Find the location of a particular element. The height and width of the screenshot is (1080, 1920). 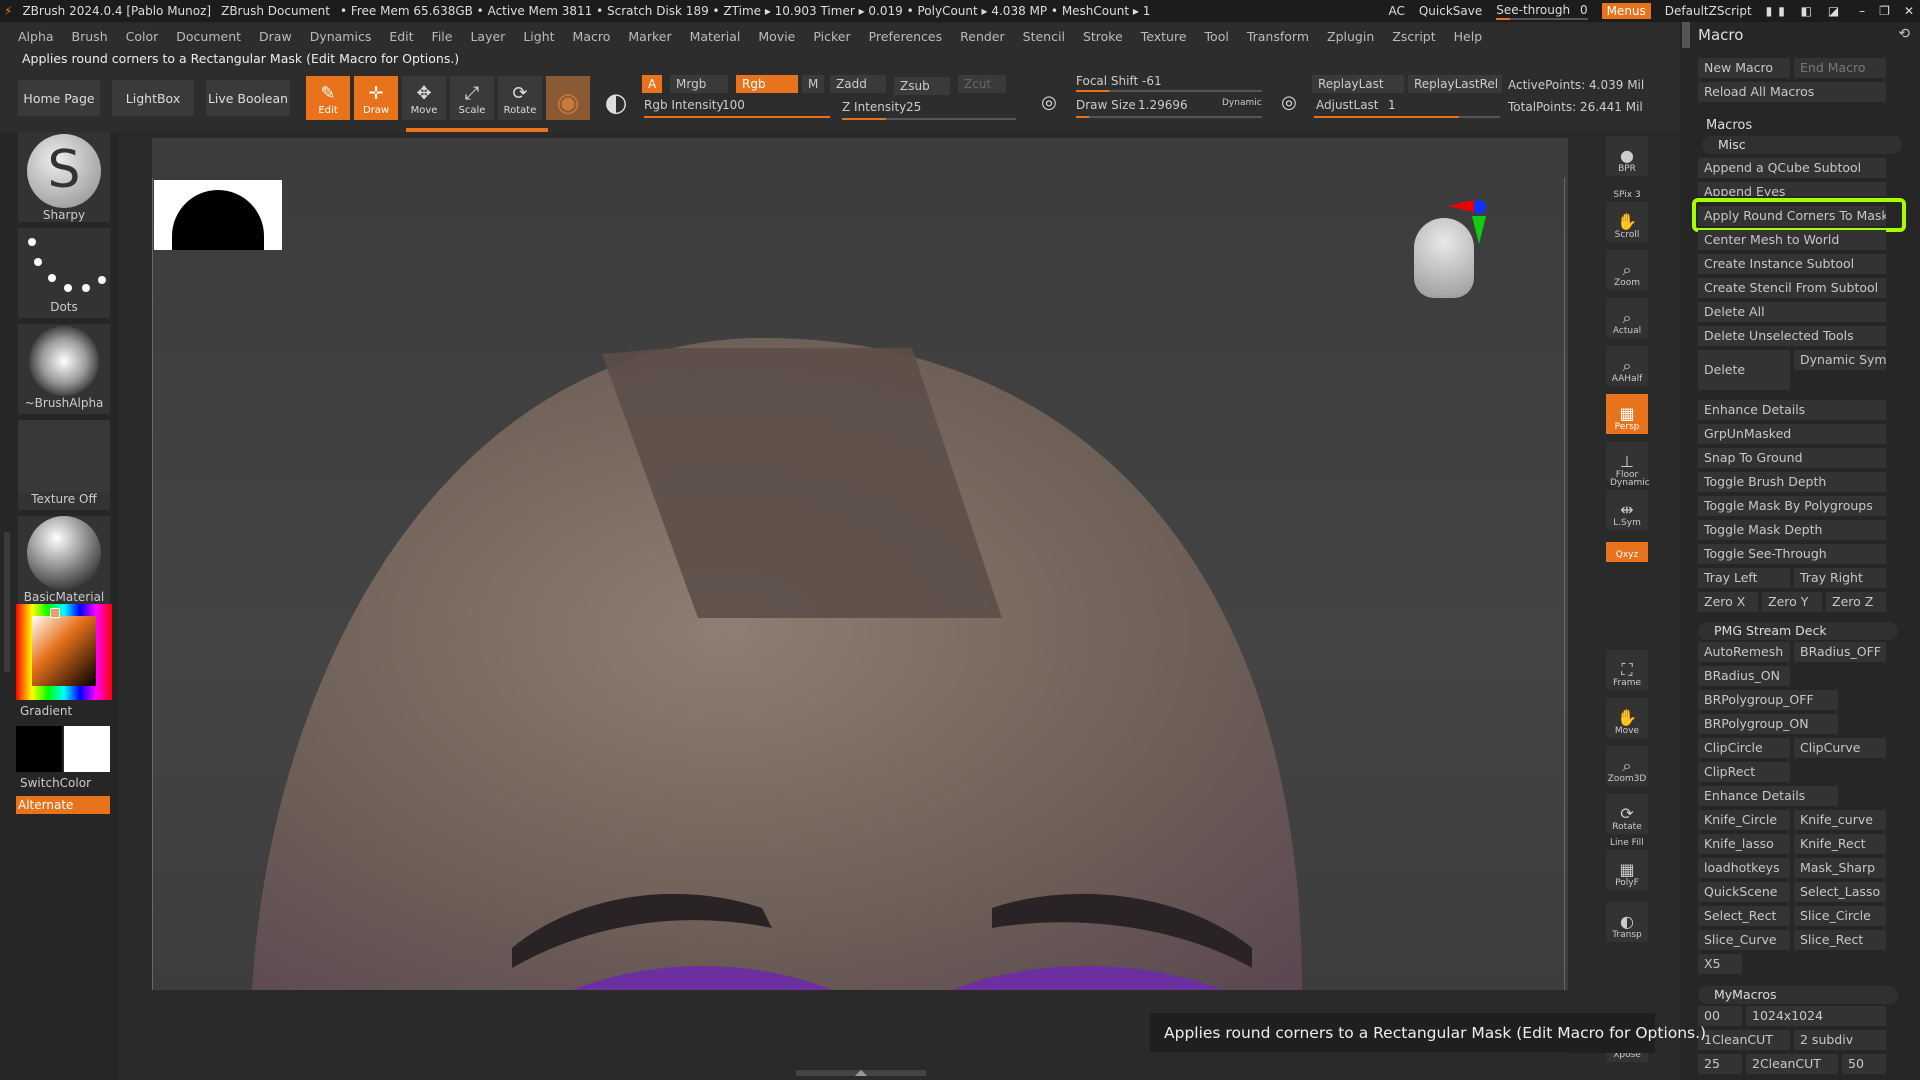

main-color-swatch is located at coordinates (87, 749).